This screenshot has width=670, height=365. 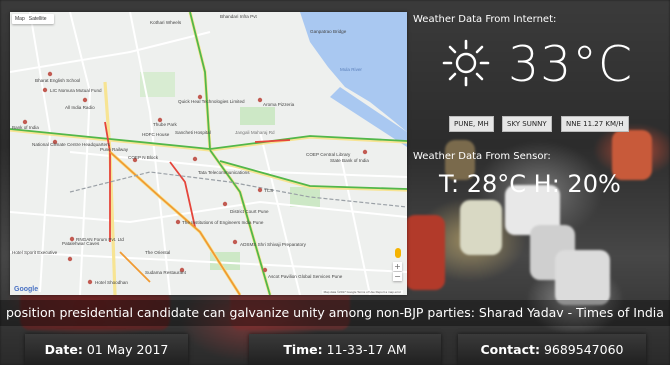 What do you see at coordinates (279, 104) in the screenshot?
I see `map-label: Aroma Pizzeria` at bounding box center [279, 104].